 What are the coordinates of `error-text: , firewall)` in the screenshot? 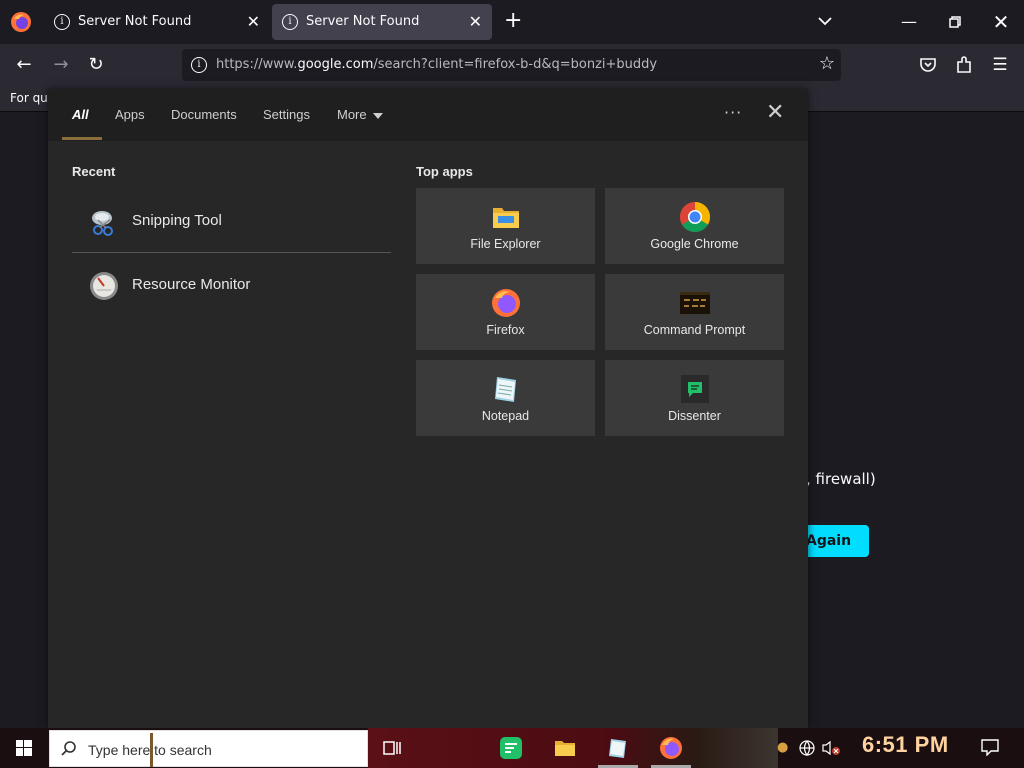 It's located at (841, 479).